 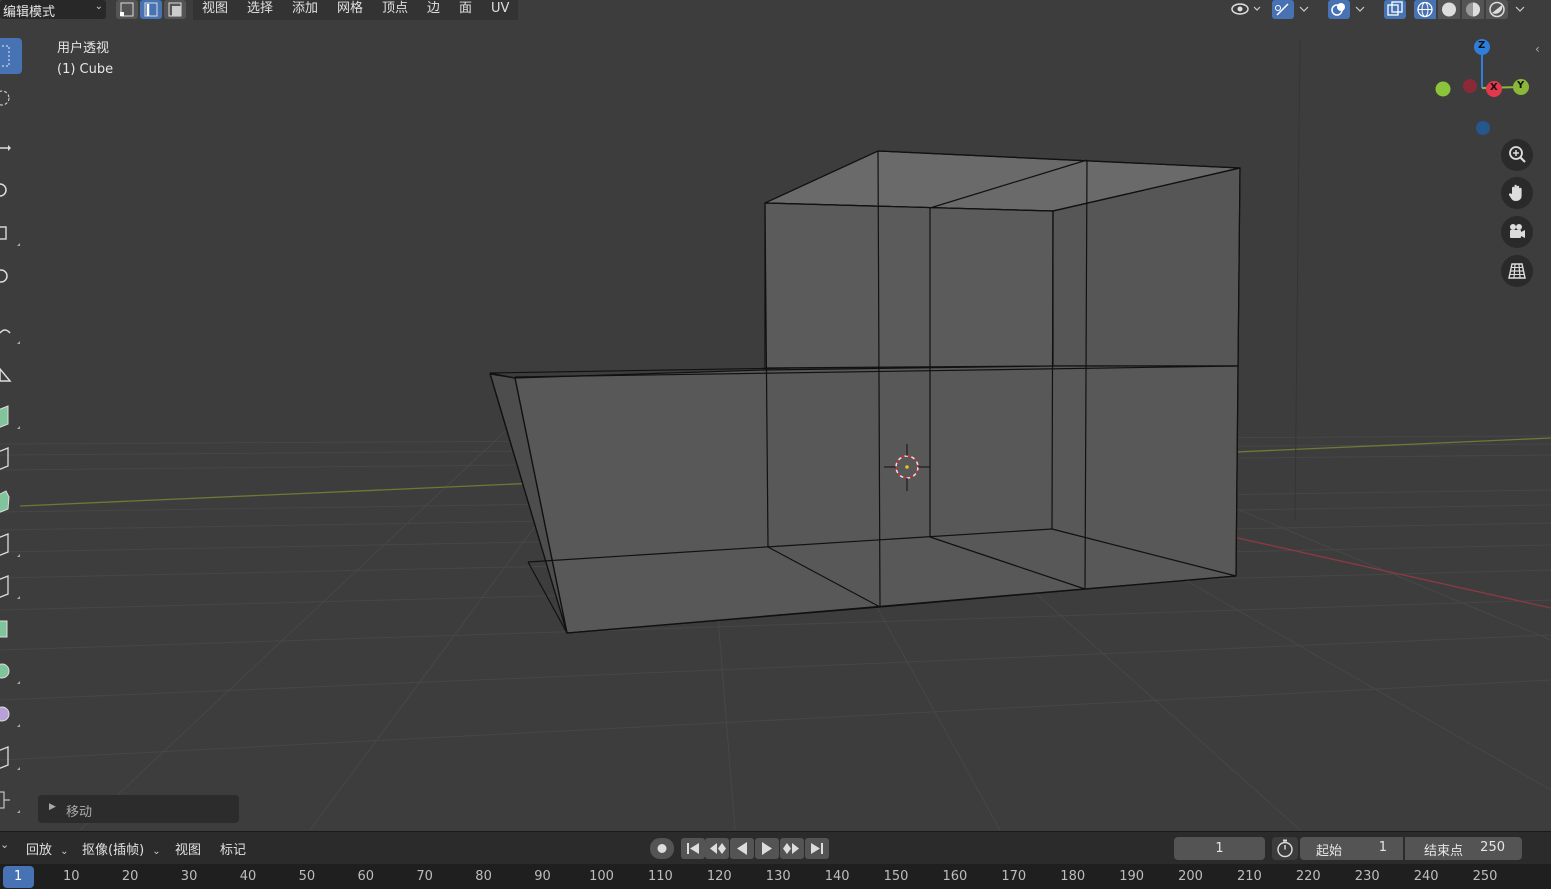 What do you see at coordinates (395, 10) in the screenshot?
I see `menu-vertex: 顶点` at bounding box center [395, 10].